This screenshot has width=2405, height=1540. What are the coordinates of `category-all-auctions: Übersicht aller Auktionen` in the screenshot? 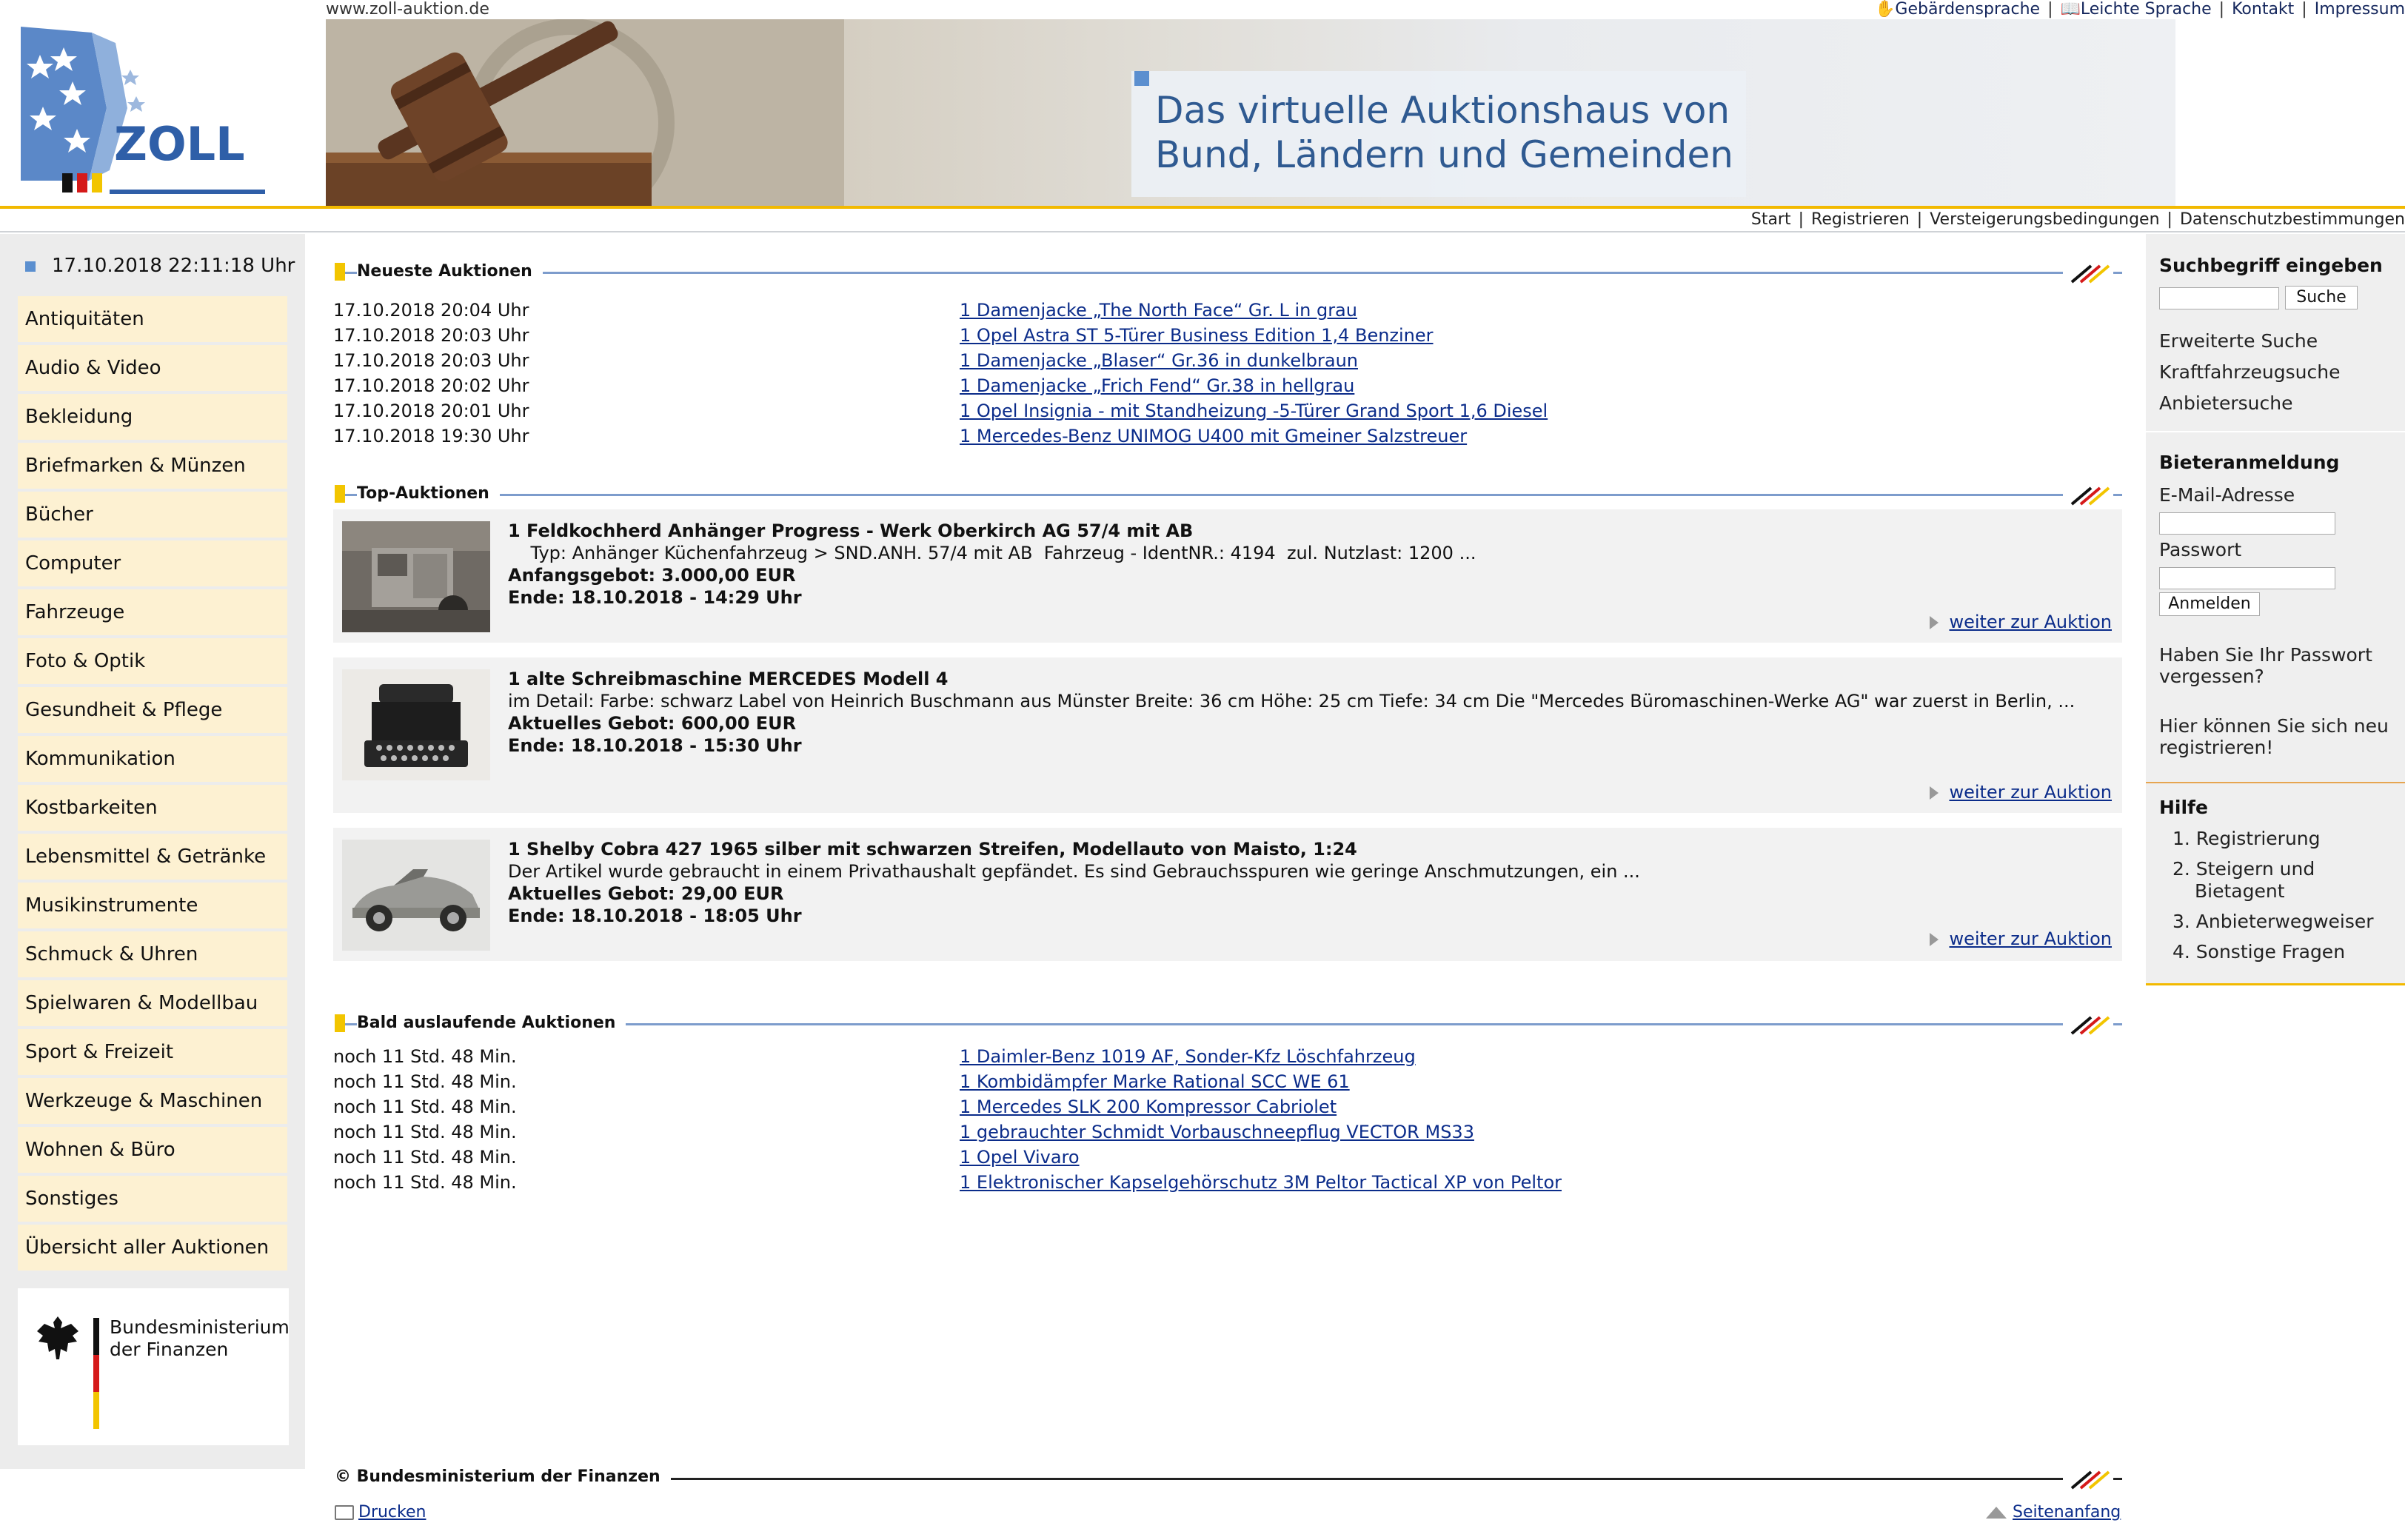 It's located at (152, 1247).